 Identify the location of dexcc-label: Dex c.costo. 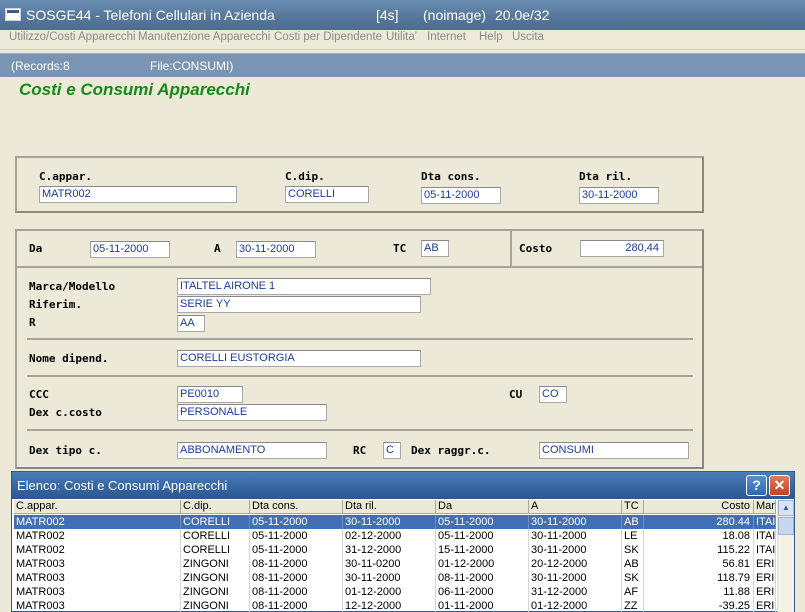
(65, 412).